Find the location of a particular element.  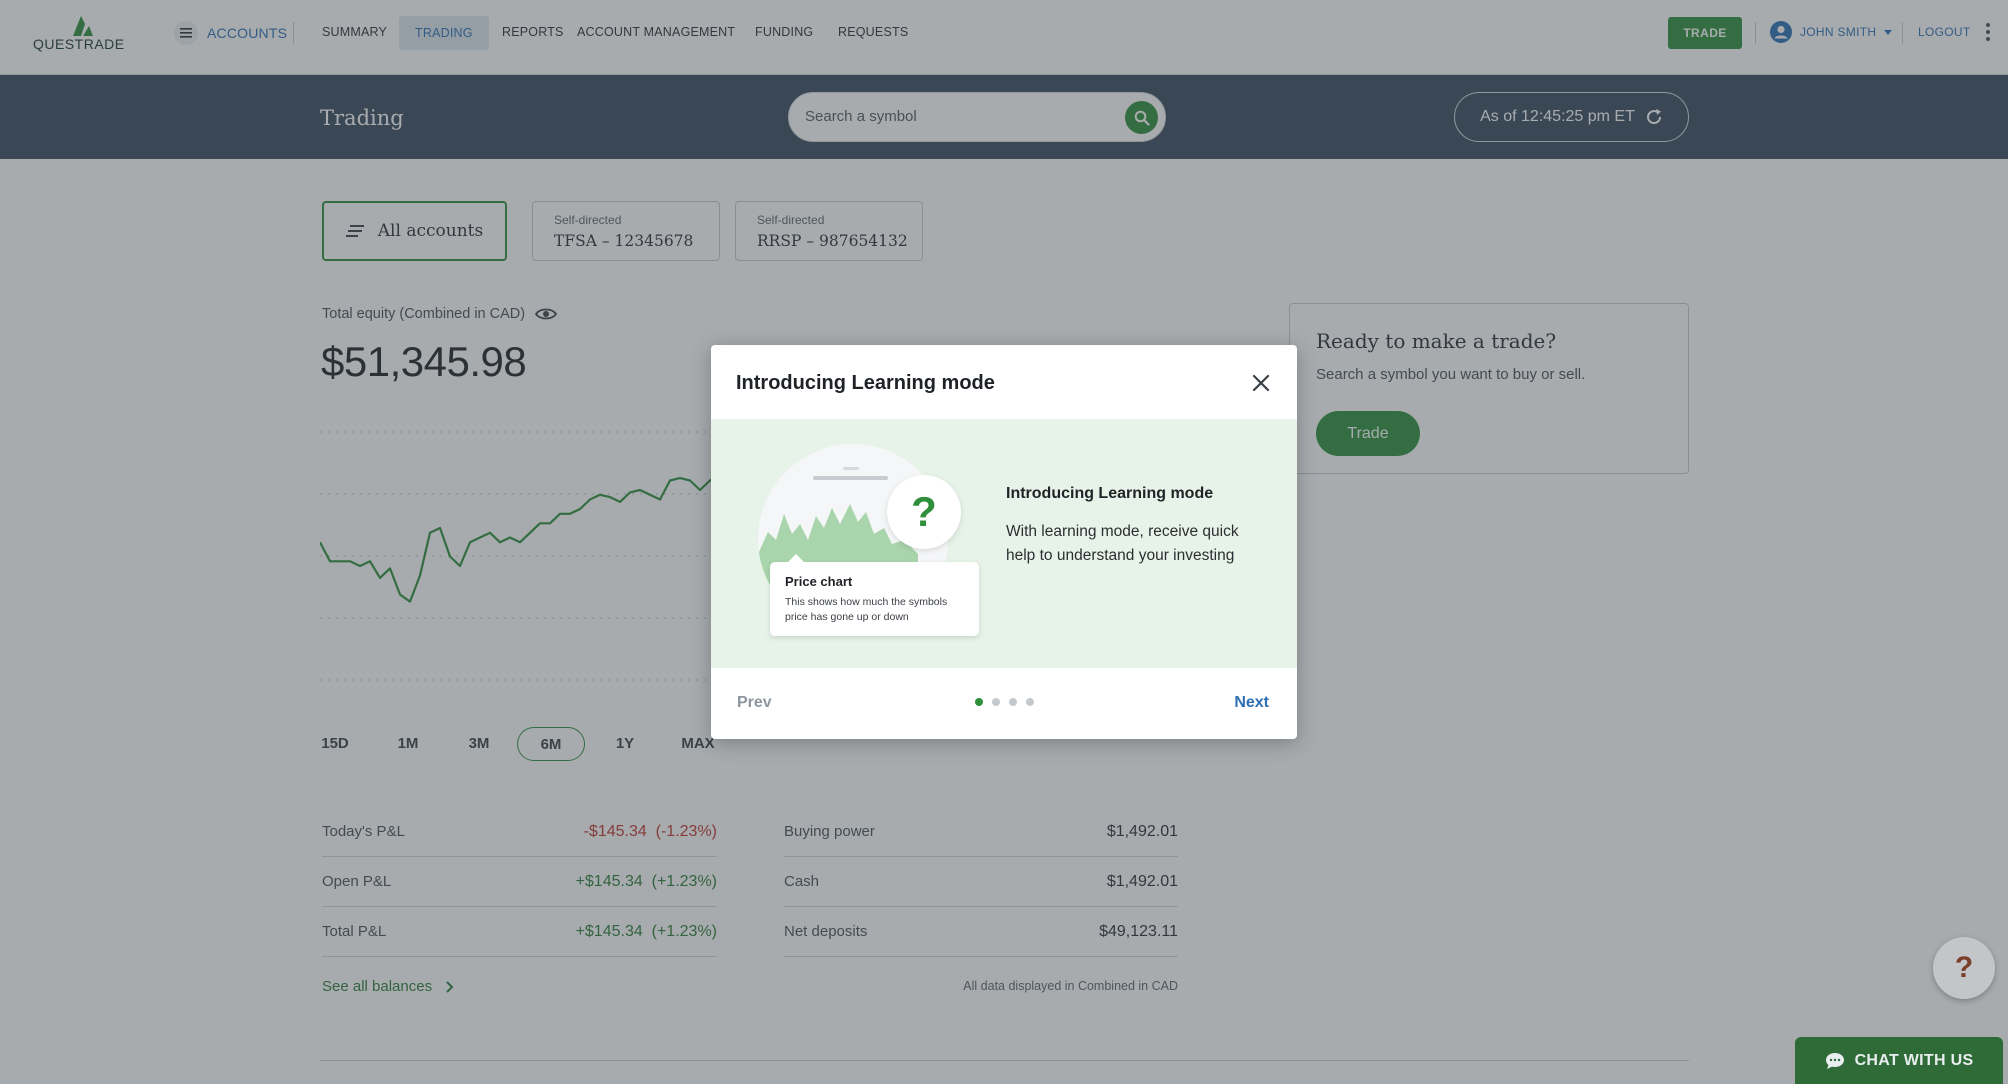

chat-with-us-button: CHAT WITH US is located at coordinates (1899, 1060).